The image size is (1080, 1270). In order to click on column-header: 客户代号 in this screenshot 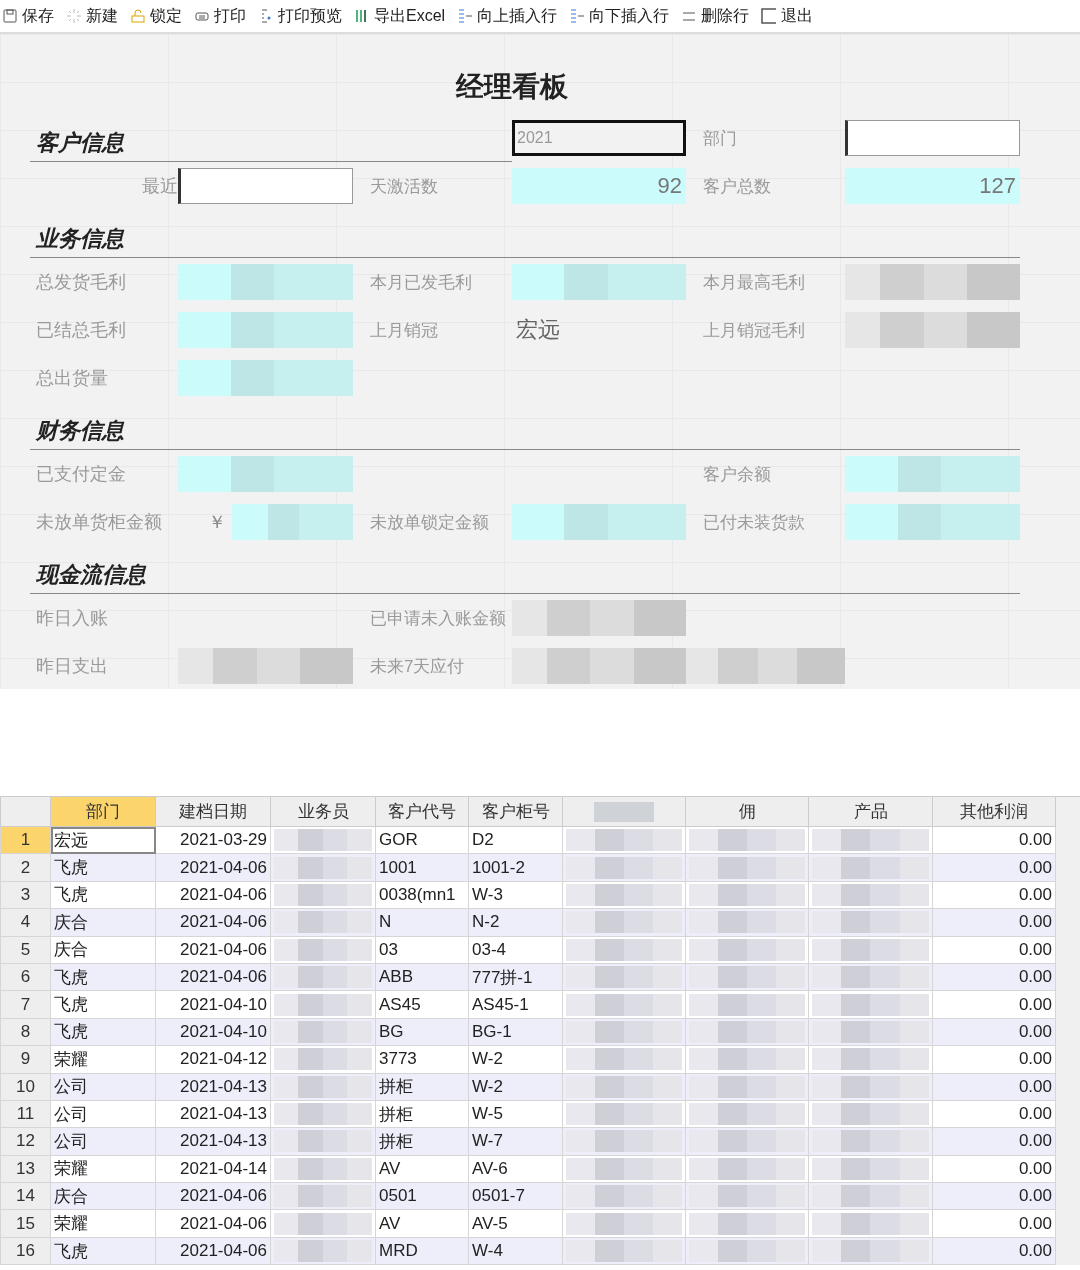, I will do `click(422, 811)`.